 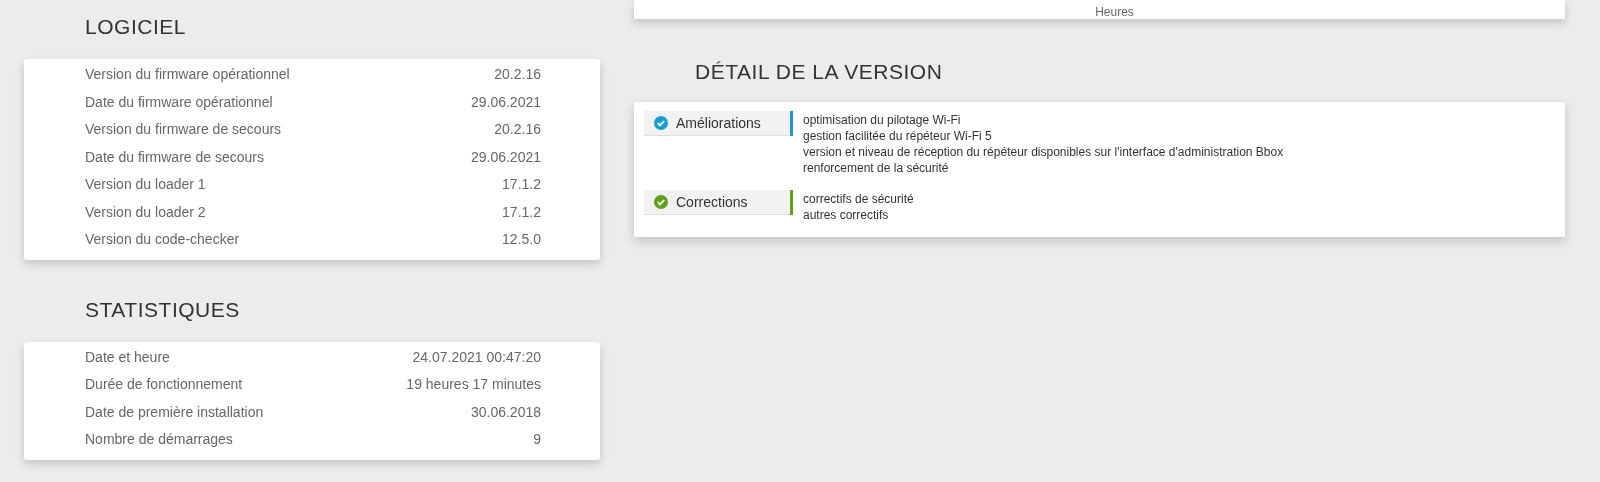 I want to click on category-label: Améliorations, so click(x=717, y=123).